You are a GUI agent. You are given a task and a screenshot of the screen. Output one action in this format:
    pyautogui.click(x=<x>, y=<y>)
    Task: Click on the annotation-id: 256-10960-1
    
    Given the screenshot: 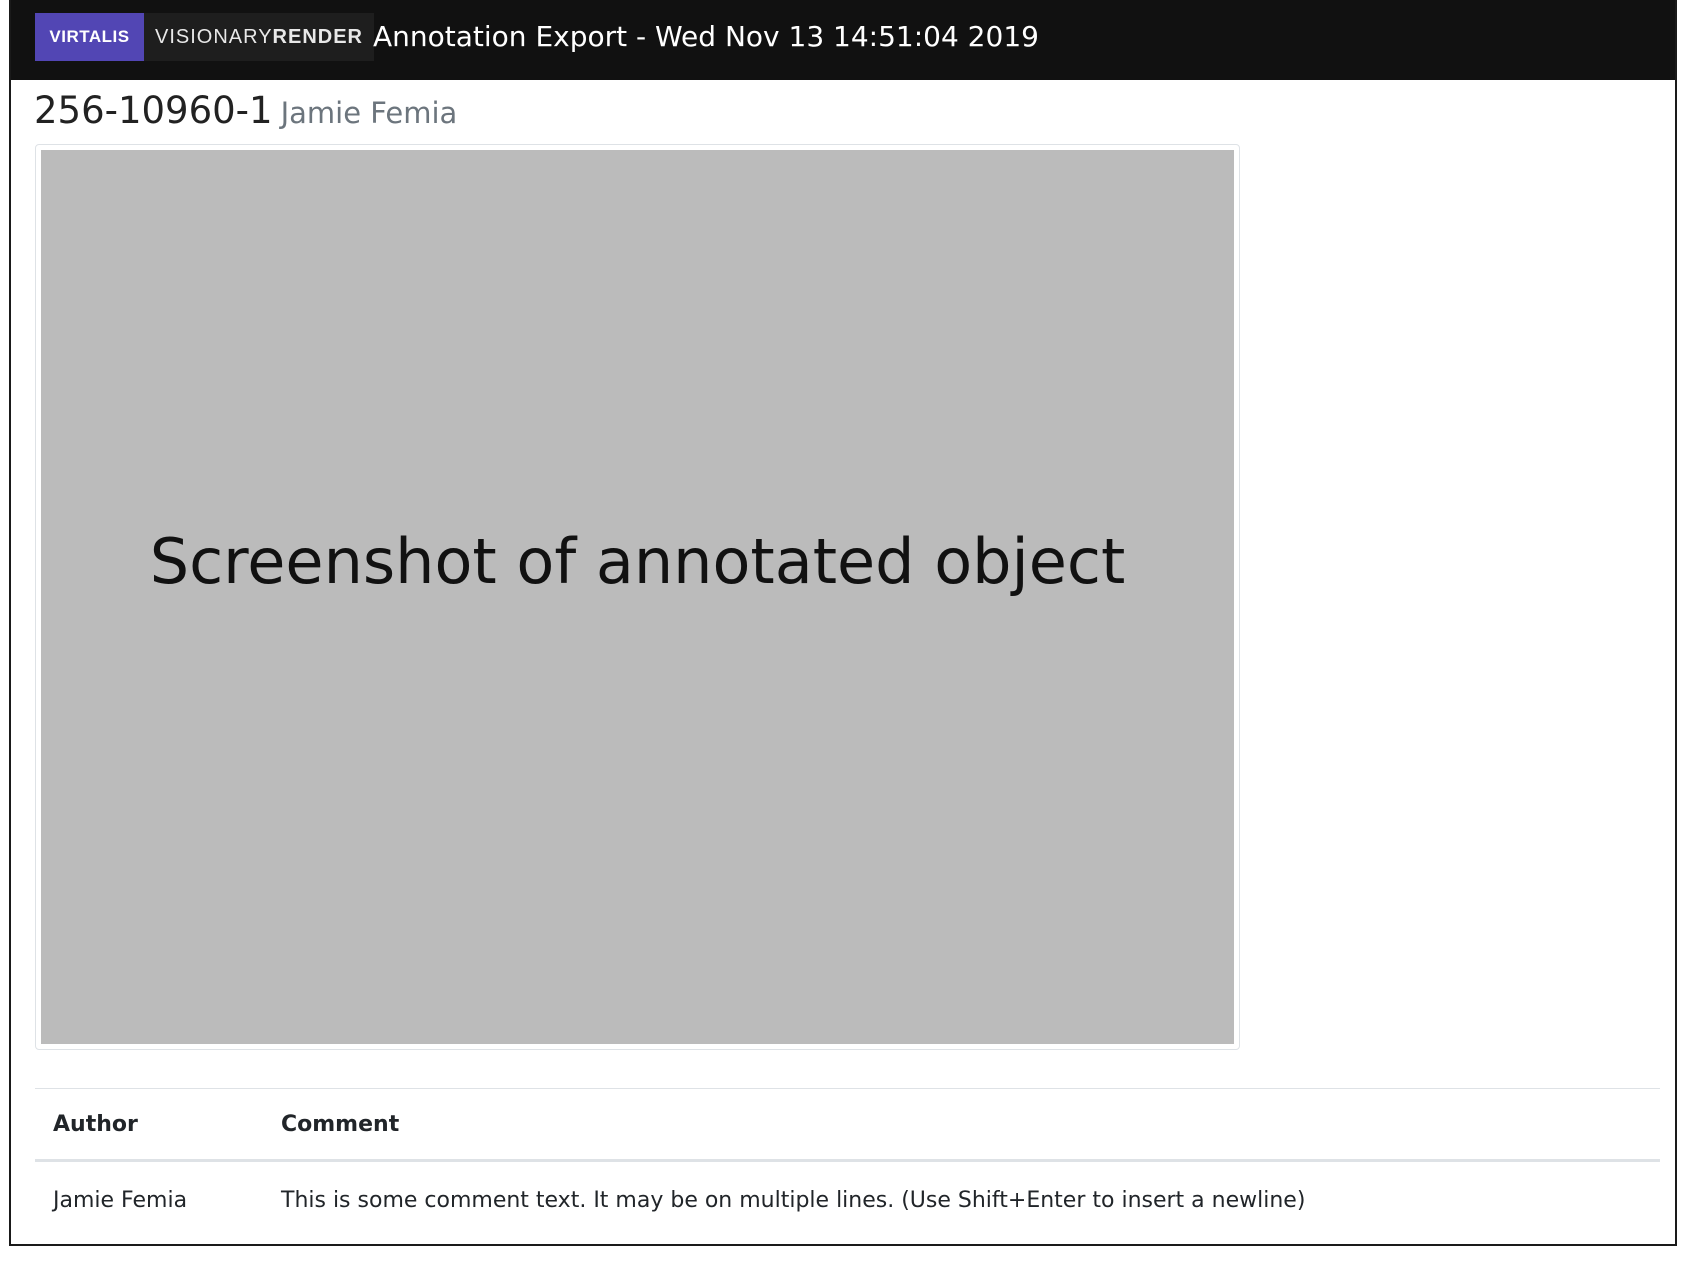 What is the action you would take?
    pyautogui.click(x=153, y=110)
    